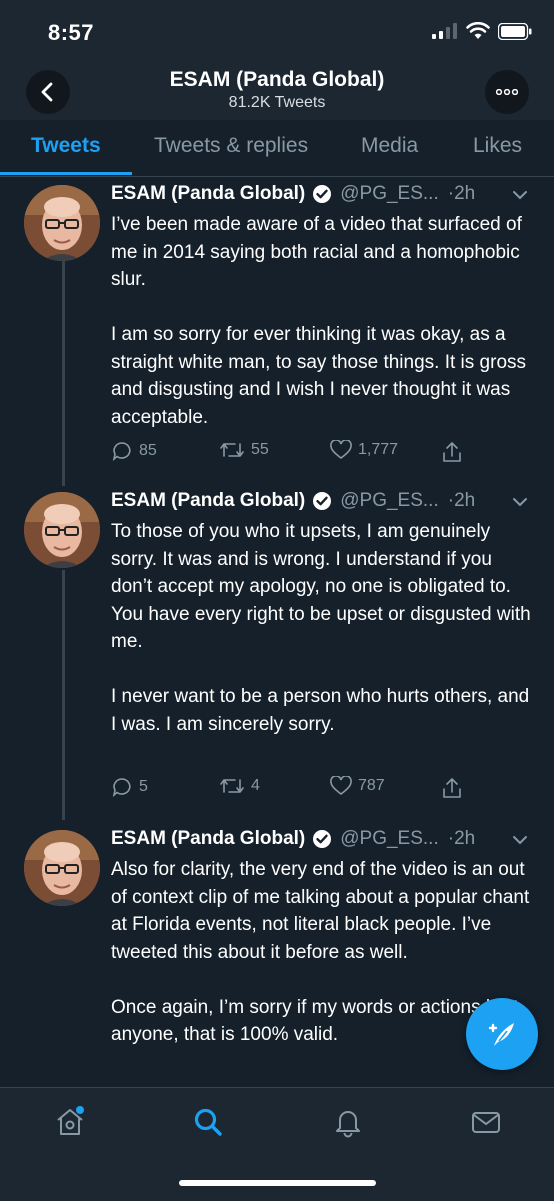 This screenshot has width=554, height=1201. What do you see at coordinates (66, 173) in the screenshot?
I see `active-tab-indicator` at bounding box center [66, 173].